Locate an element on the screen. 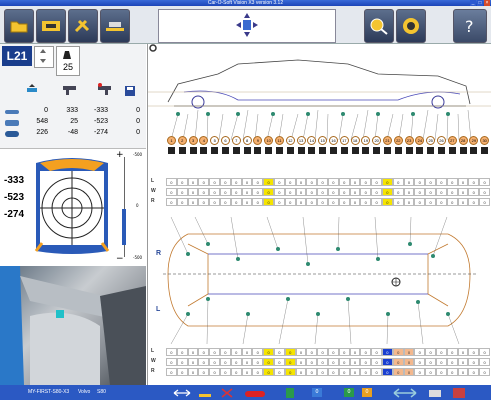 The height and width of the screenshot is (400, 491). zoom-button is located at coordinates (379, 26).